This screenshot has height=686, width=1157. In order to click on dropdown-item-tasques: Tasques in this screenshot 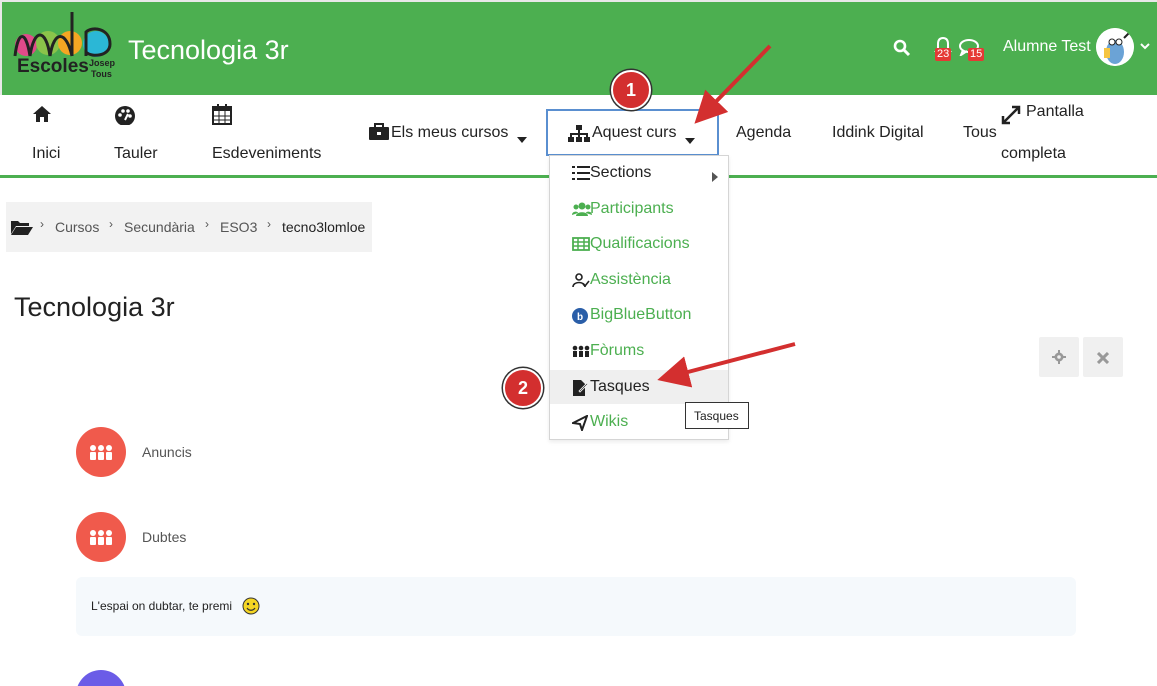, I will do `click(639, 387)`.